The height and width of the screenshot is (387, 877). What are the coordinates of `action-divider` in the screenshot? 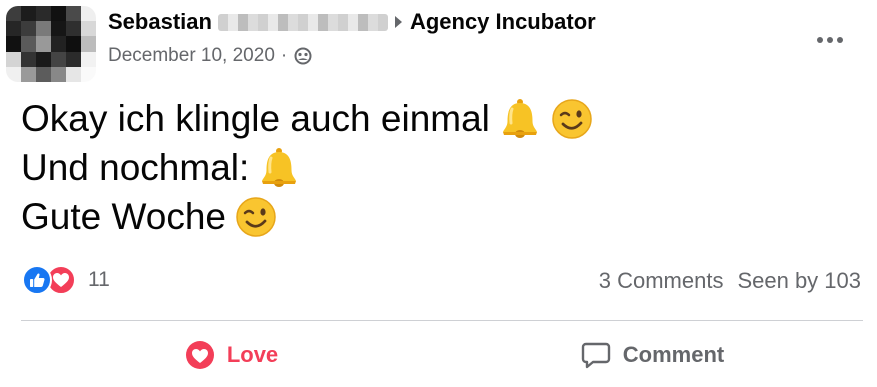 It's located at (442, 320).